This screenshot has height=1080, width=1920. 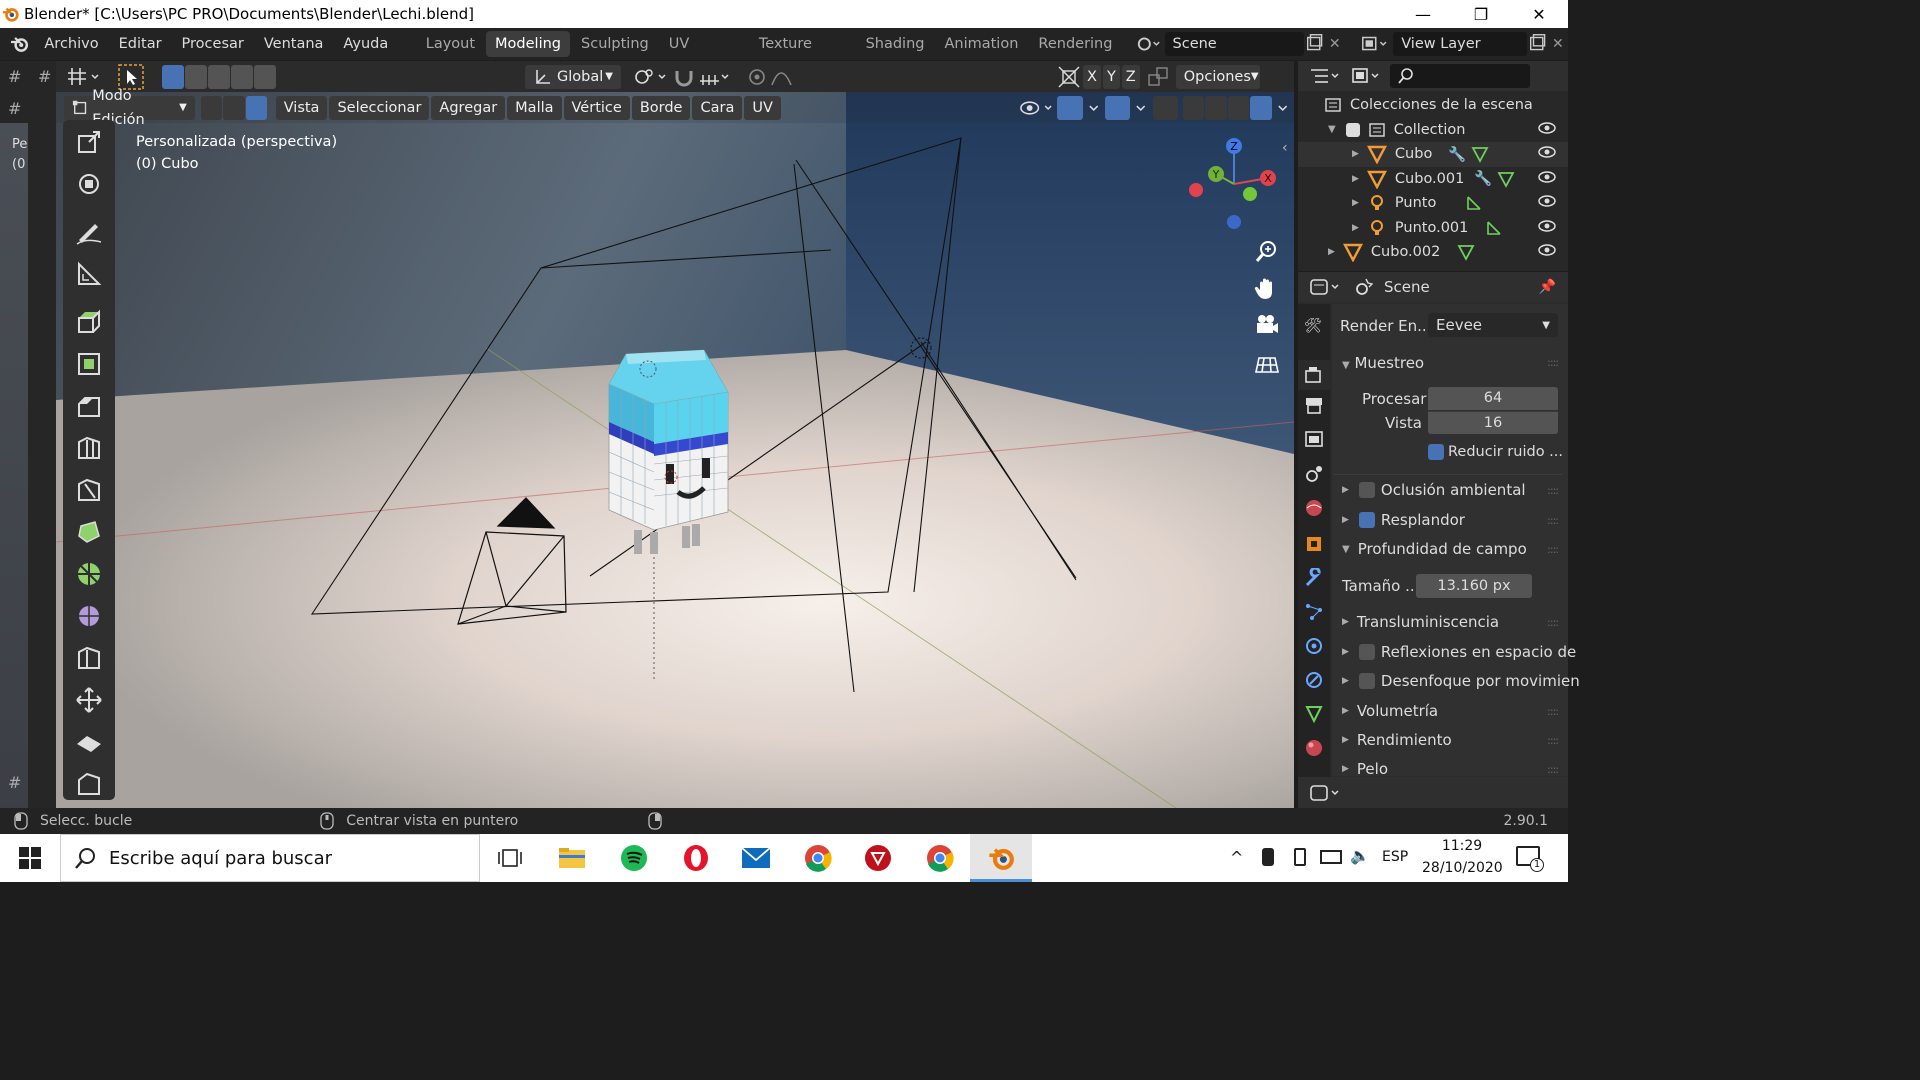 I want to click on select-mode-extend-icon, so click(x=196, y=76).